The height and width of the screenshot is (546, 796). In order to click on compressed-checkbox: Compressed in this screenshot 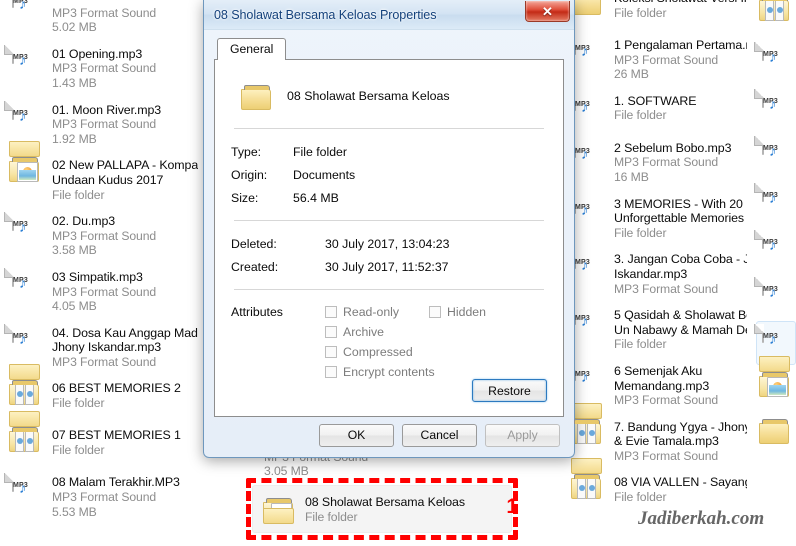, I will do `click(377, 352)`.